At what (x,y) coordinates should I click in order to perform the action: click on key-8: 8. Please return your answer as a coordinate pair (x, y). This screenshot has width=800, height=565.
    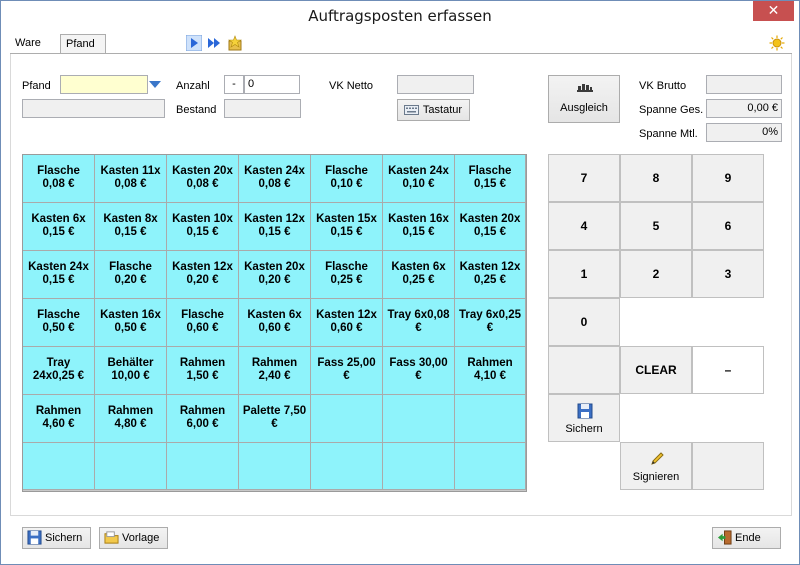
    Looking at the image, I should click on (656, 178).